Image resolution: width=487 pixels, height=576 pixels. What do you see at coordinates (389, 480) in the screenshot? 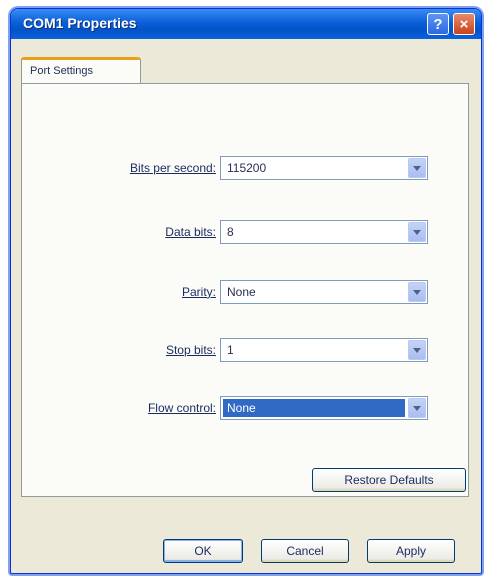
I see `restore-defaults-button: Restore Defaults` at bounding box center [389, 480].